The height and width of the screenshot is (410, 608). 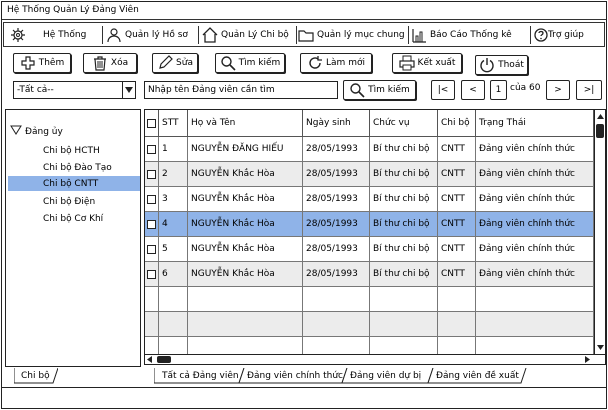 What do you see at coordinates (164, 359) in the screenshot?
I see `hscroll-thumb` at bounding box center [164, 359].